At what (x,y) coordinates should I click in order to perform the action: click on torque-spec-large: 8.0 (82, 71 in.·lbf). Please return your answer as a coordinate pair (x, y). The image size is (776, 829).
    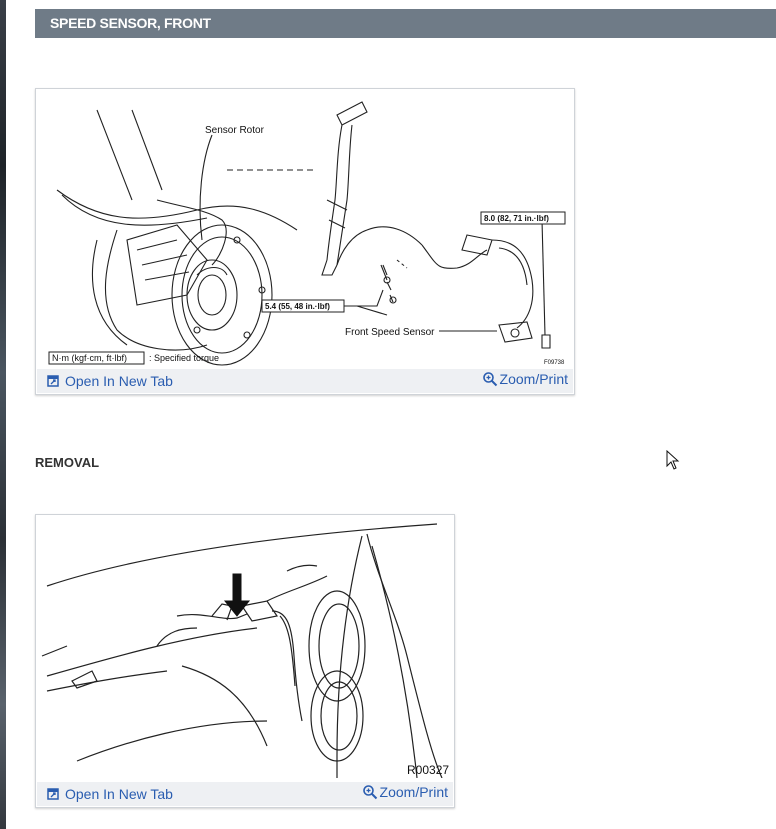
    Looking at the image, I should click on (516, 218).